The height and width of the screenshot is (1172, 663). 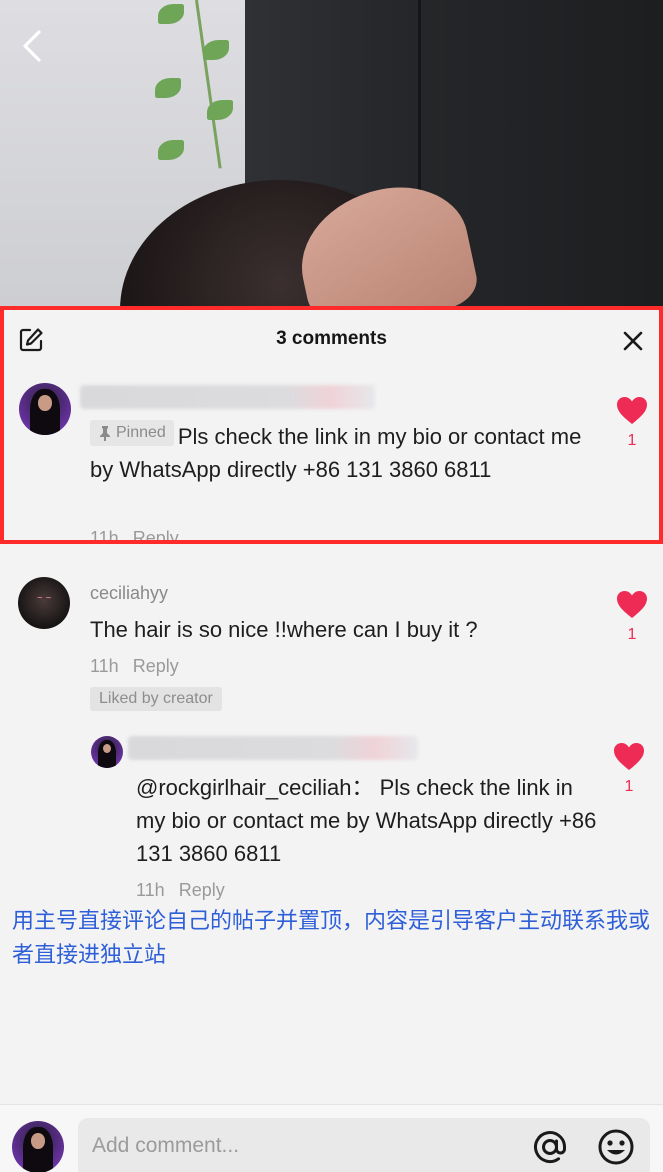 I want to click on annotation-text: 用主号直接评论自己的帖子并置顶，内容是引导客户主动联系我或者直接进独立站, so click(x=331, y=938).